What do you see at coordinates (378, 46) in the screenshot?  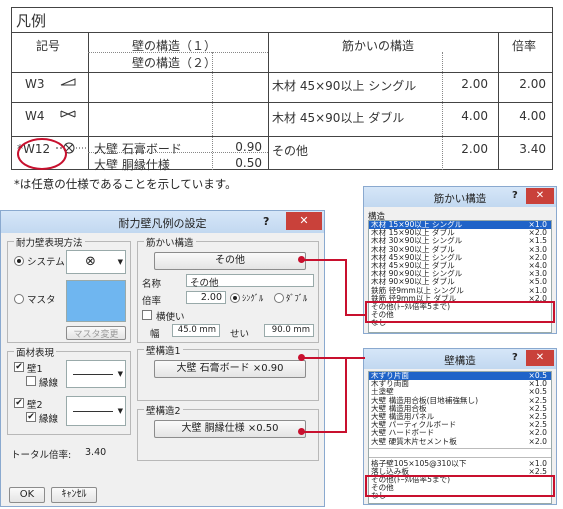 I see `header-brace: 筋かいの構造` at bounding box center [378, 46].